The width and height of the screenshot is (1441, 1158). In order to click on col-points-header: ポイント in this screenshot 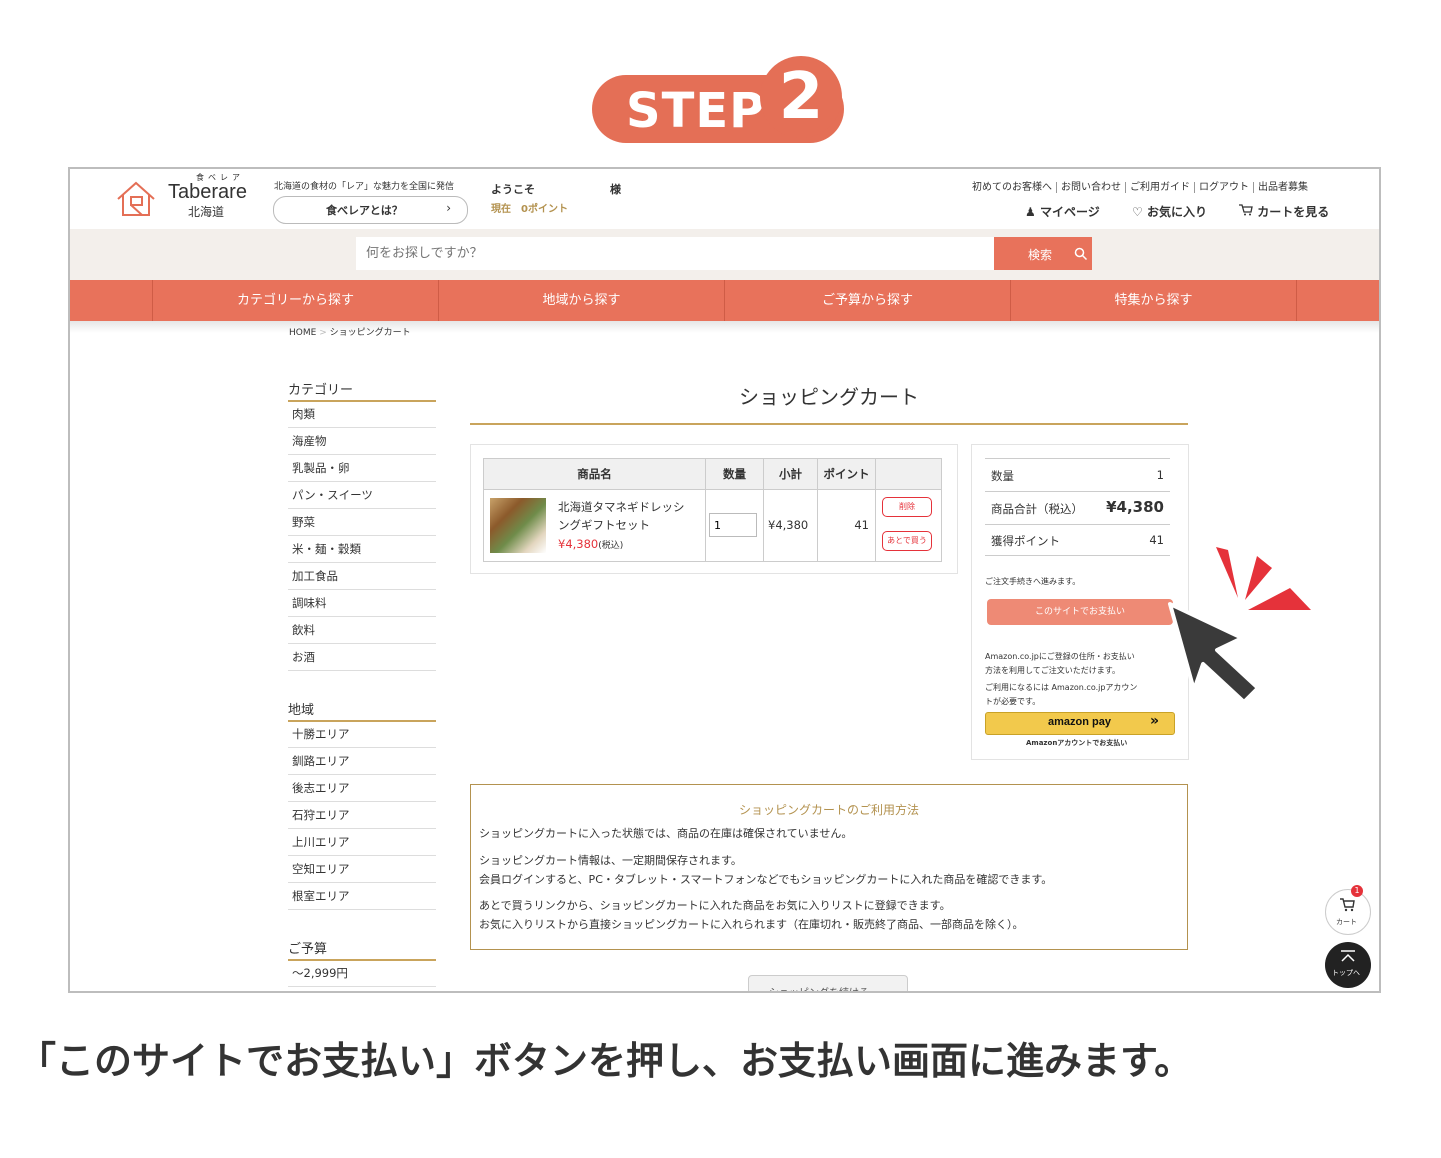, I will do `click(847, 474)`.